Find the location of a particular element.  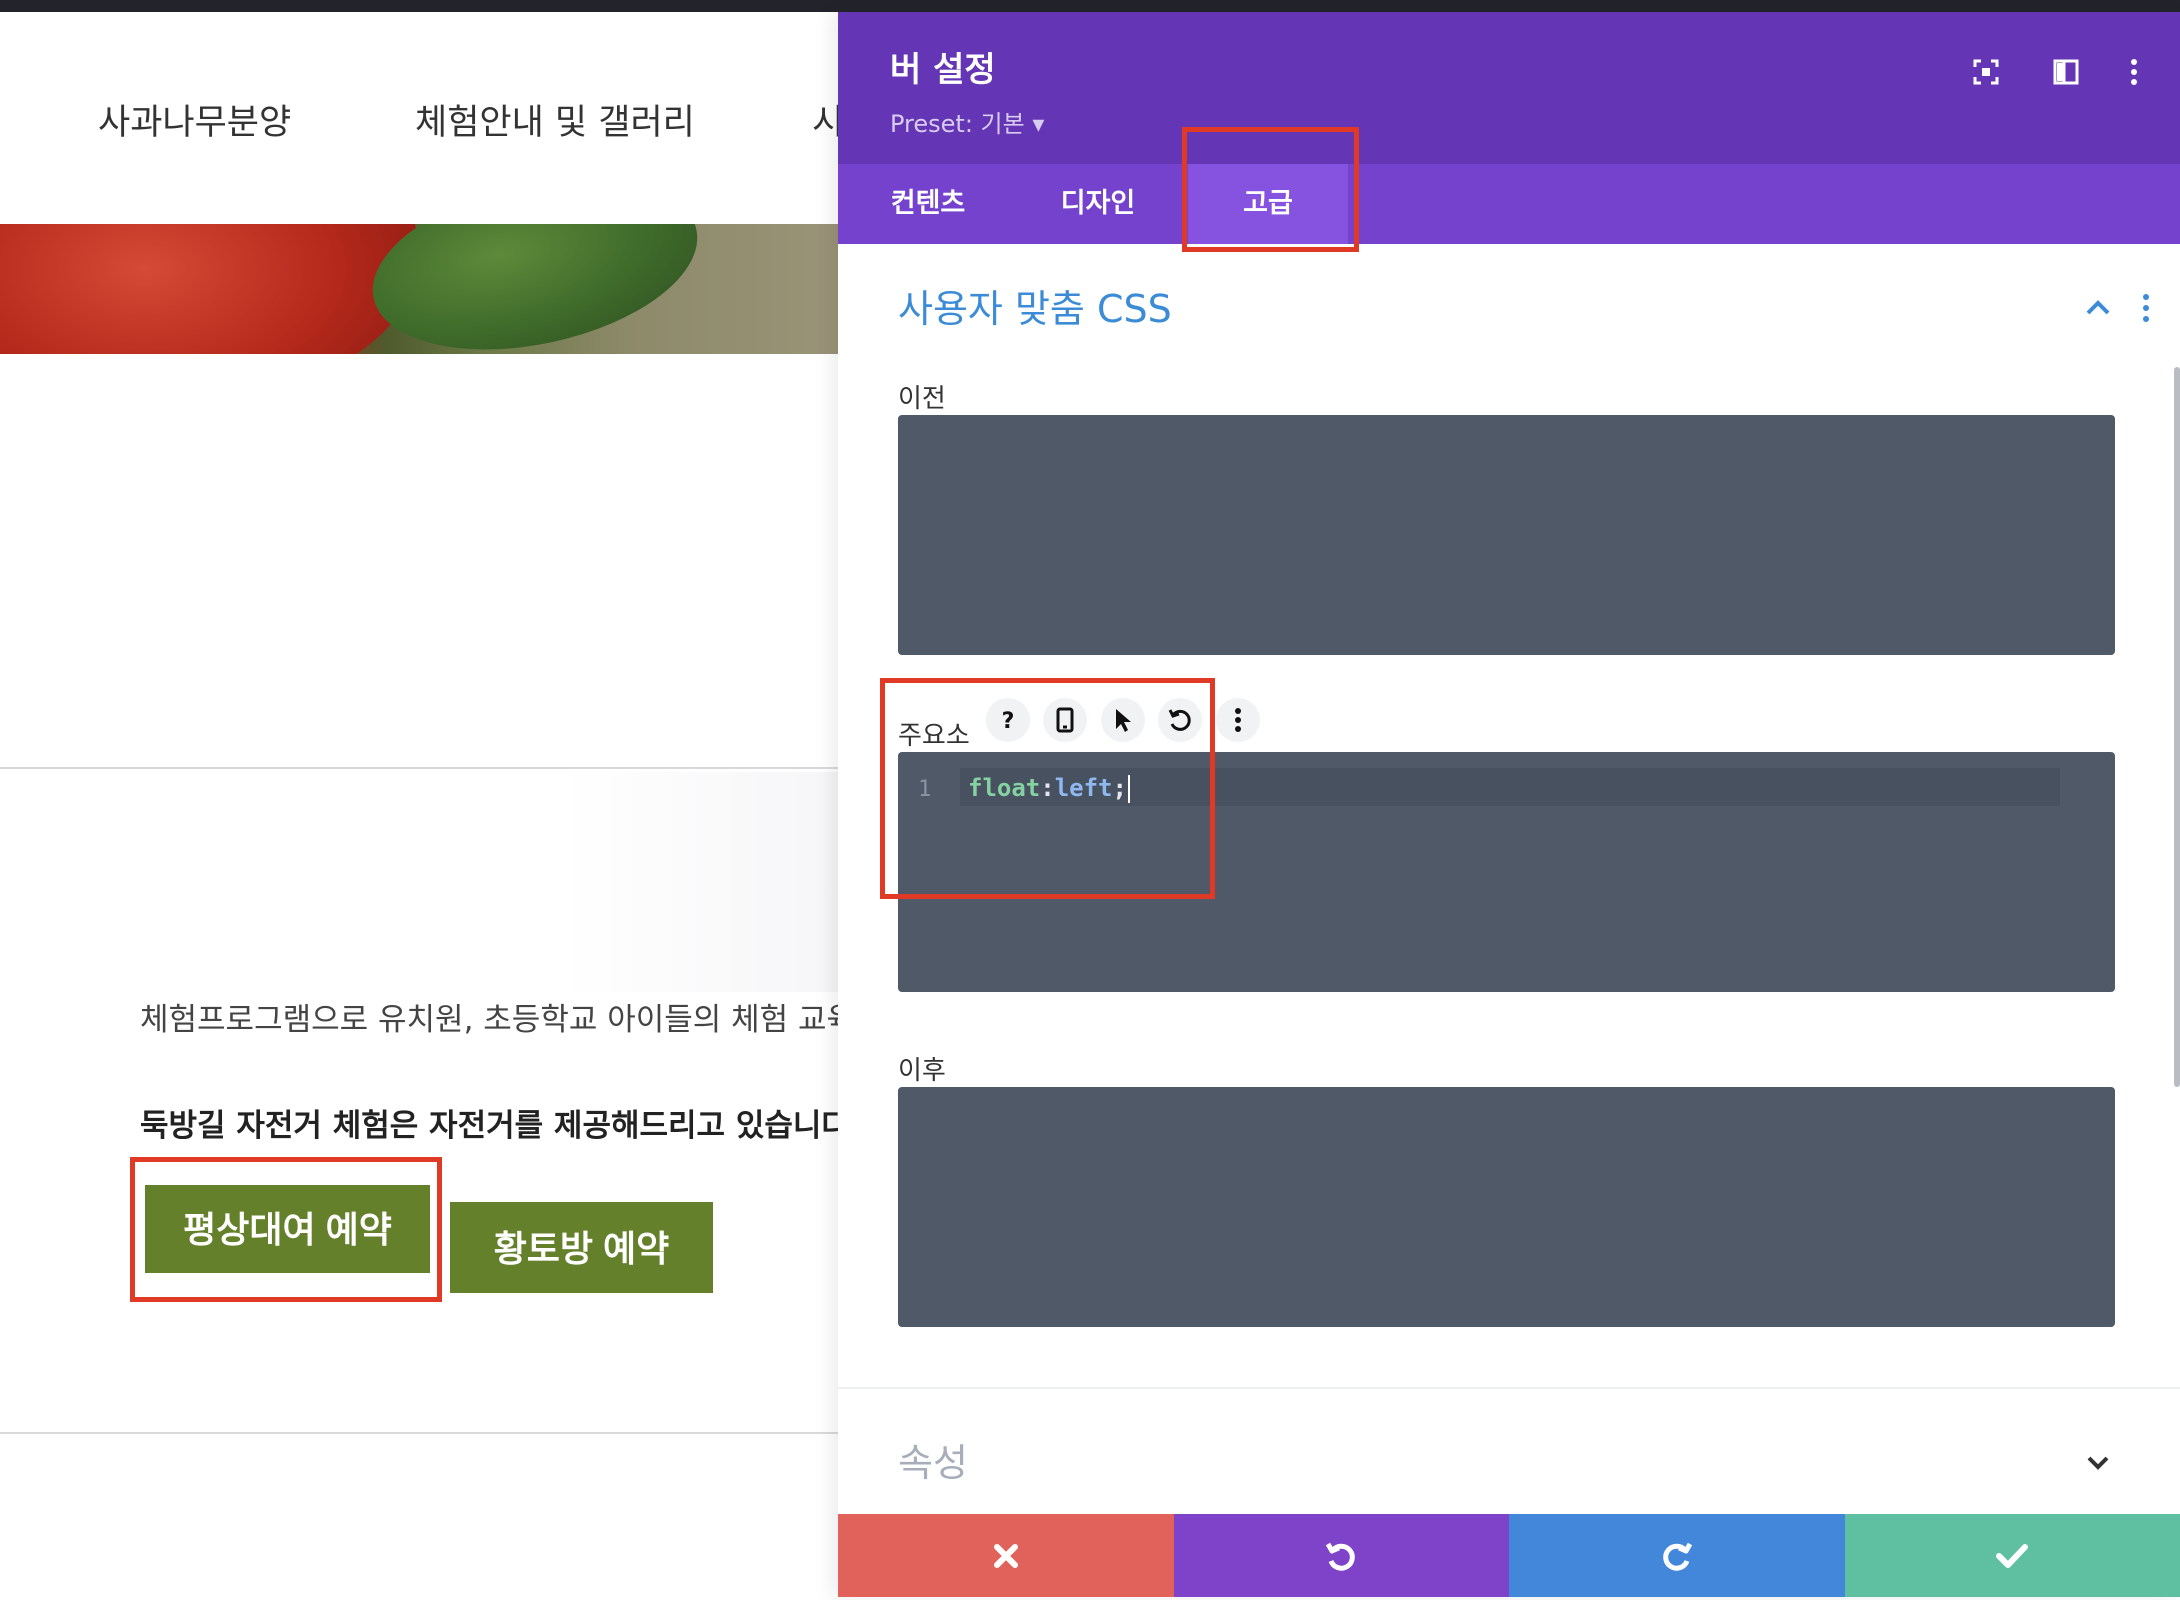

css-colon: : is located at coordinates (1047, 788).